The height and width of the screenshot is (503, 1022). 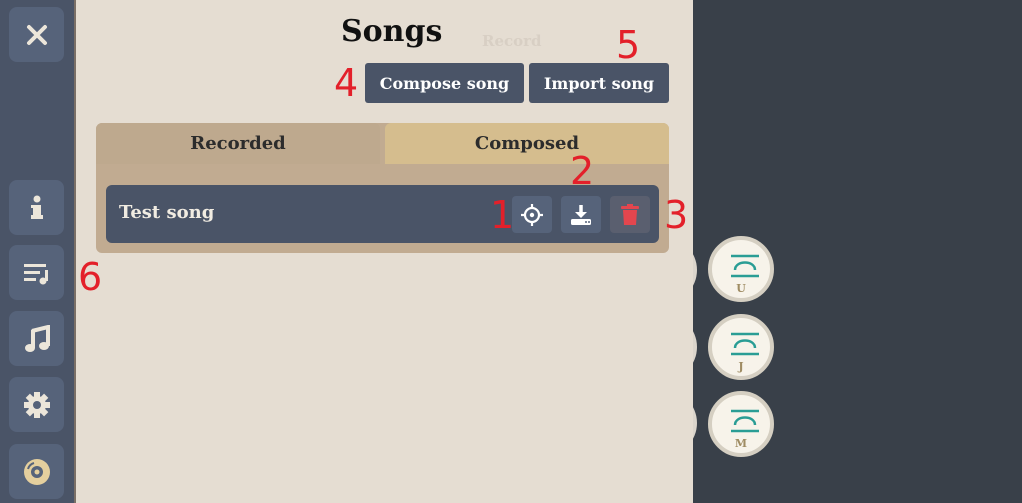 I want to click on tab-composed: Composed, so click(x=527, y=143).